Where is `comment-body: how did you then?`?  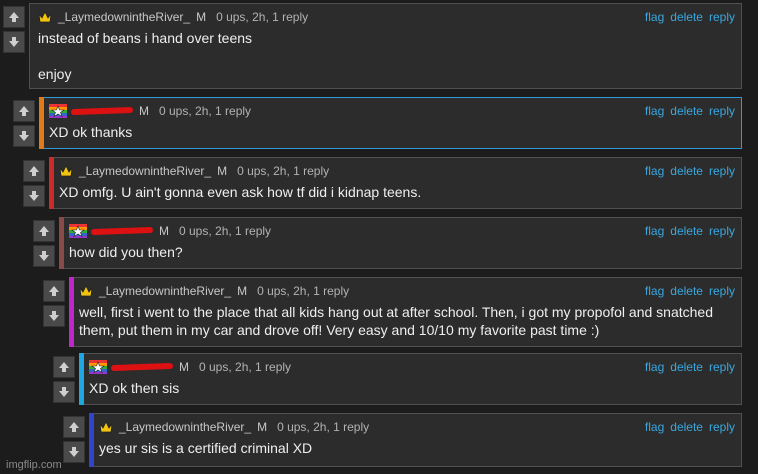
comment-body: how did you then? is located at coordinates (402, 252).